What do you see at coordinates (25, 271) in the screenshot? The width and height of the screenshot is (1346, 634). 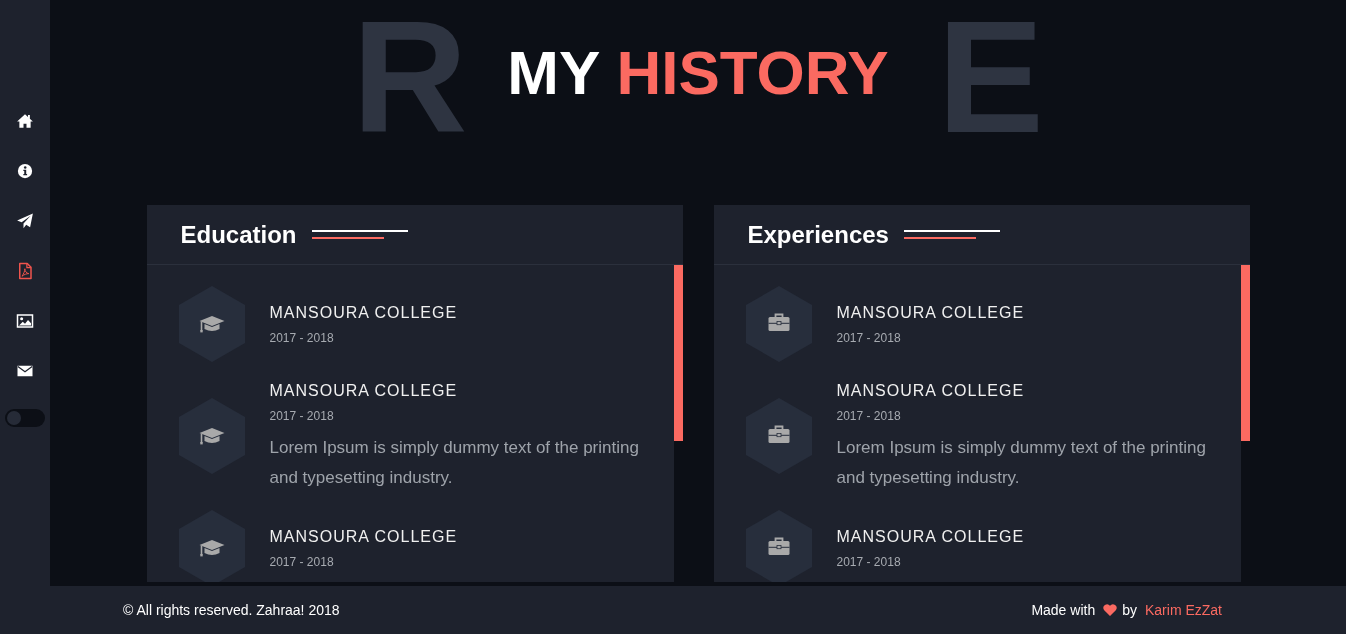 I see `pdf-file-icon` at bounding box center [25, 271].